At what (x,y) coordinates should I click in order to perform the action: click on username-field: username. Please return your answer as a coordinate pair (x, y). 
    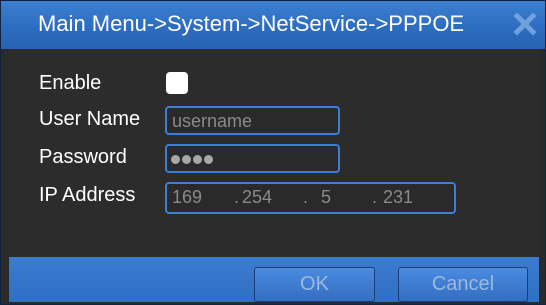
    Looking at the image, I should click on (252, 120).